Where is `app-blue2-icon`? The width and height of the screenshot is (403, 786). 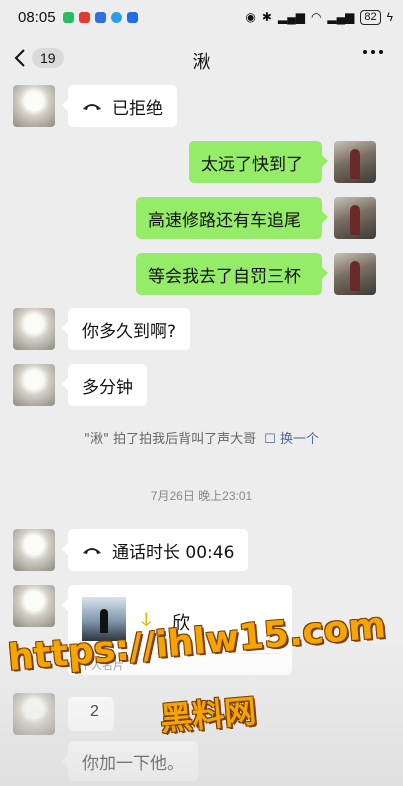
app-blue2-icon is located at coordinates (132, 17).